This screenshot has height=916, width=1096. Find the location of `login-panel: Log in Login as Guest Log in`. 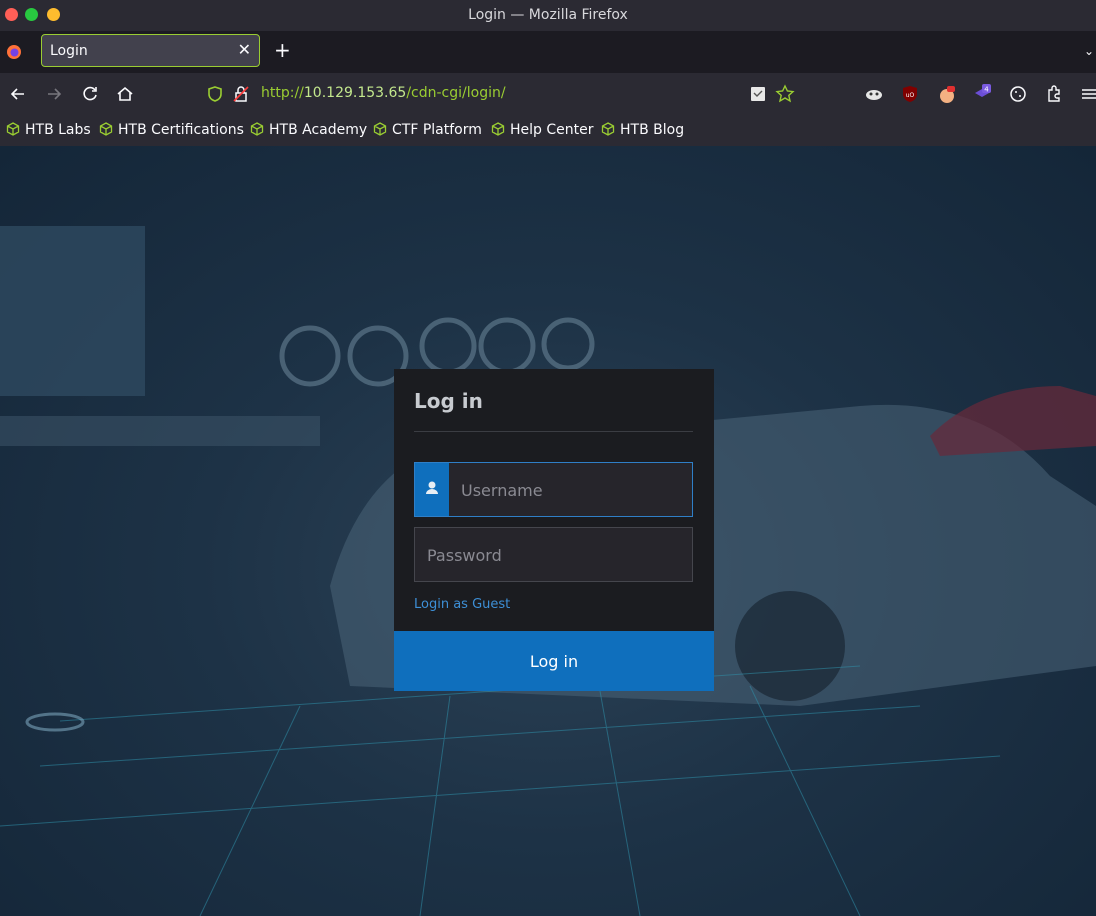

login-panel: Log in Login as Guest Log in is located at coordinates (554, 530).